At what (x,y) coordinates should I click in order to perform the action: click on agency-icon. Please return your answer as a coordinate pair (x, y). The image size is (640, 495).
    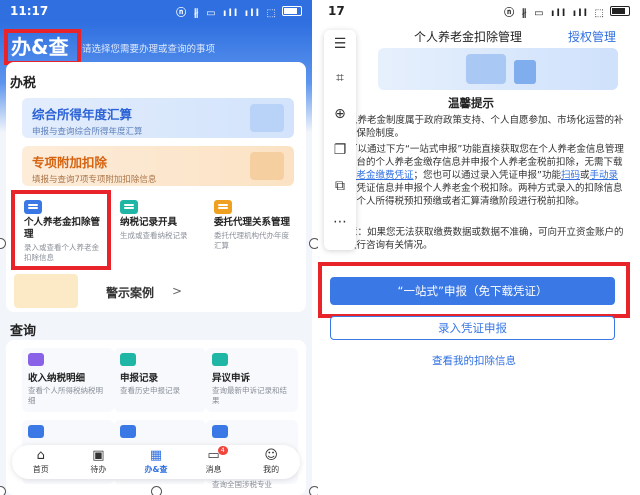
    Looking at the image, I should click on (223, 207).